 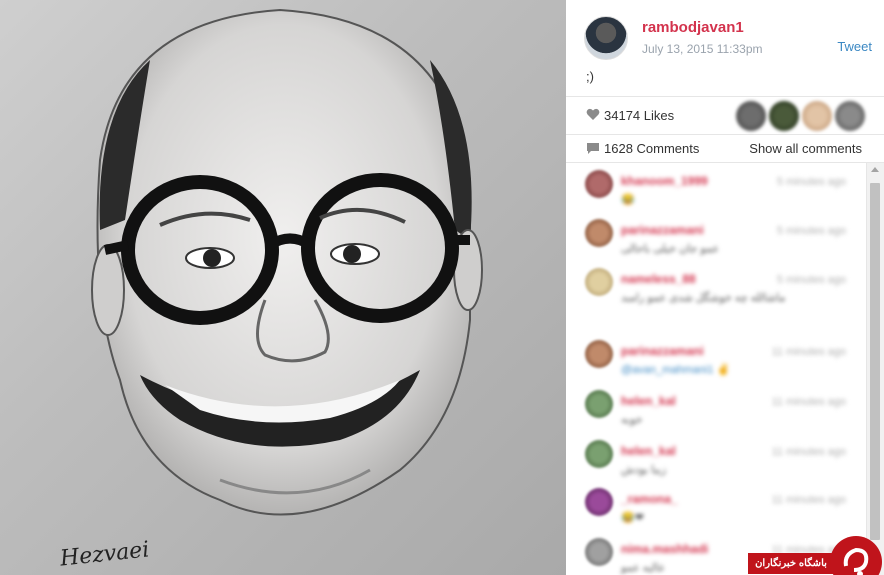 I want to click on comment-item: _ramona_ 11 minutes ago 😂❤, so click(x=716, y=505).